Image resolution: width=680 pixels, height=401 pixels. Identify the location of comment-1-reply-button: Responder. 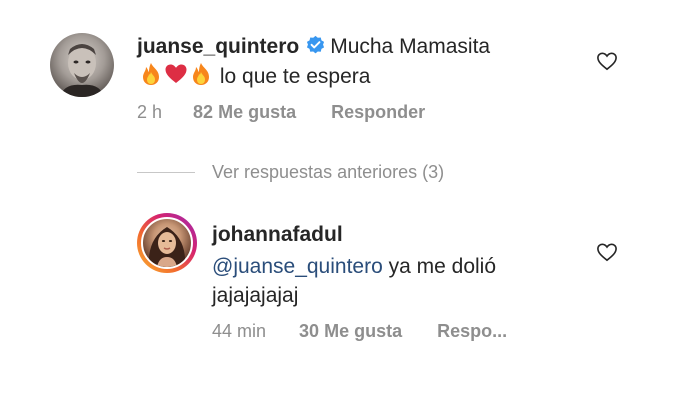
(378, 112).